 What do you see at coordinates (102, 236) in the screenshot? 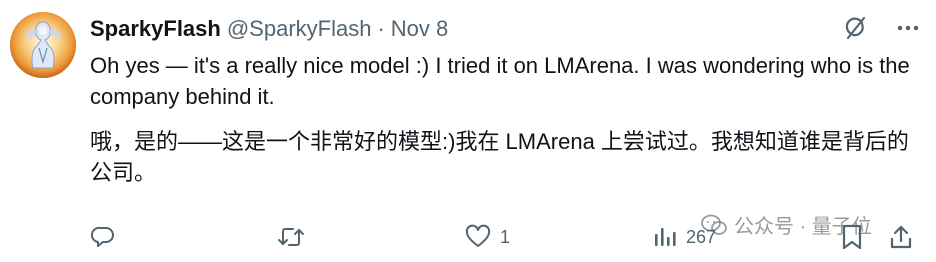
I see `reply-icon` at bounding box center [102, 236].